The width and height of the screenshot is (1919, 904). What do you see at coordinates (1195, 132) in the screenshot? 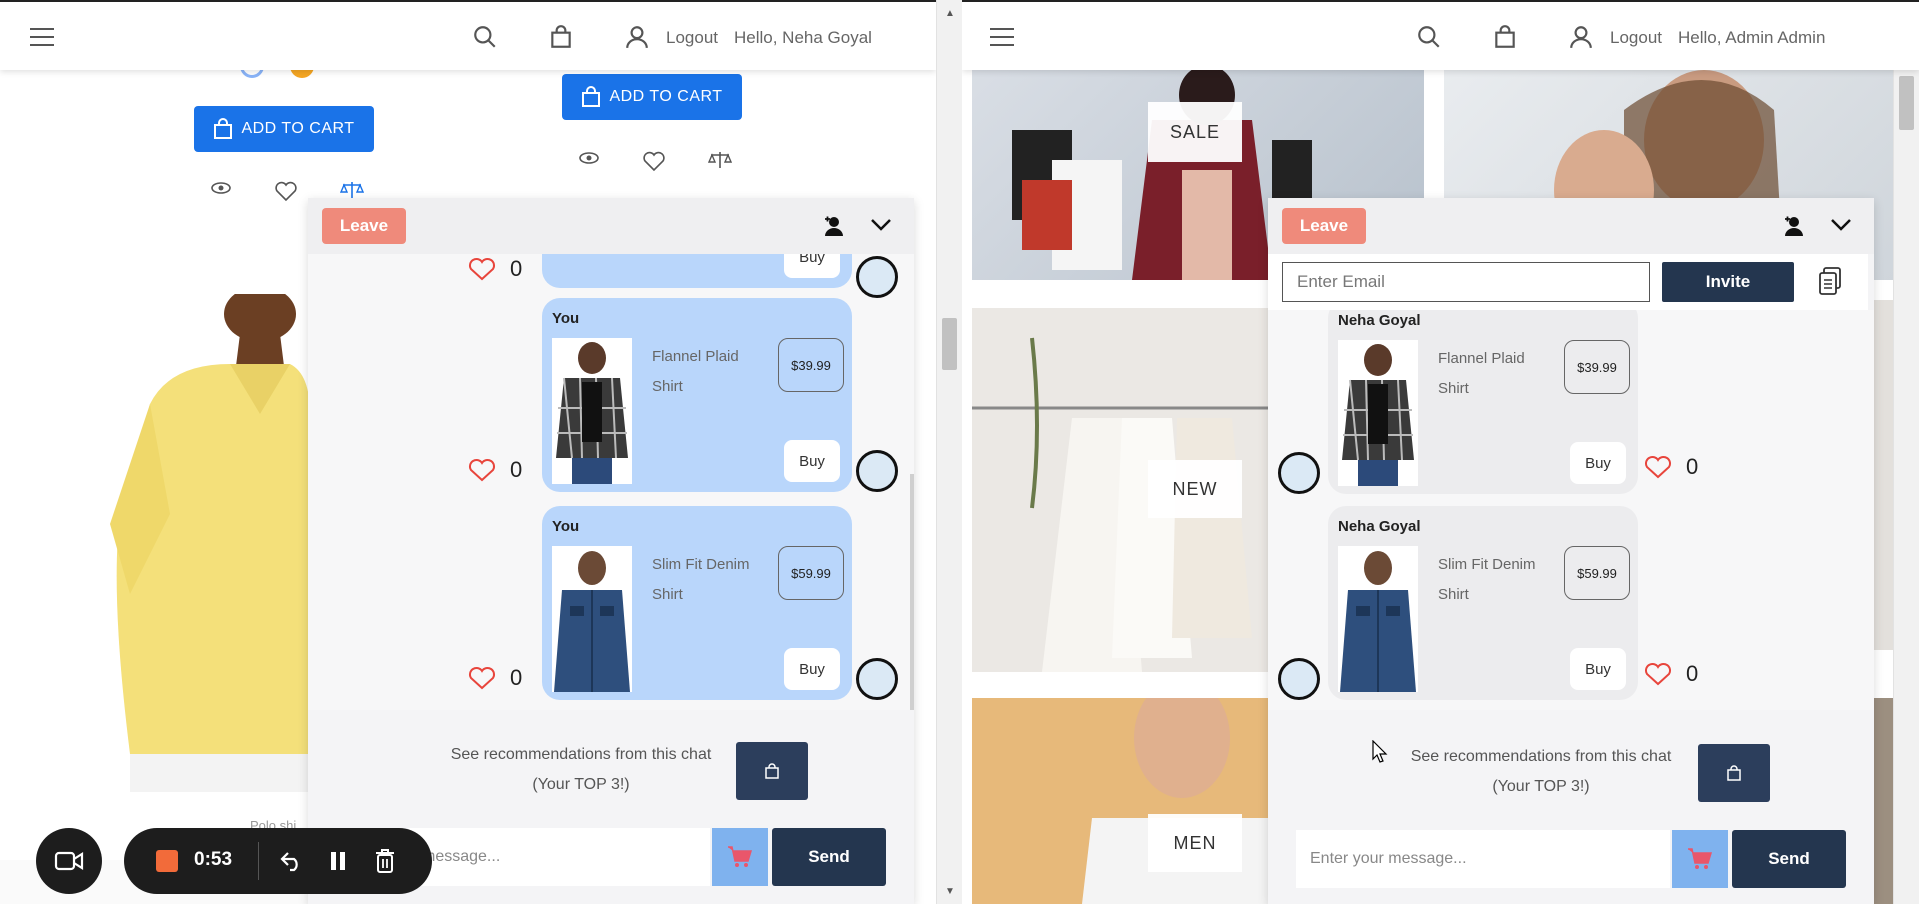
I see `sale-label: SALE` at bounding box center [1195, 132].